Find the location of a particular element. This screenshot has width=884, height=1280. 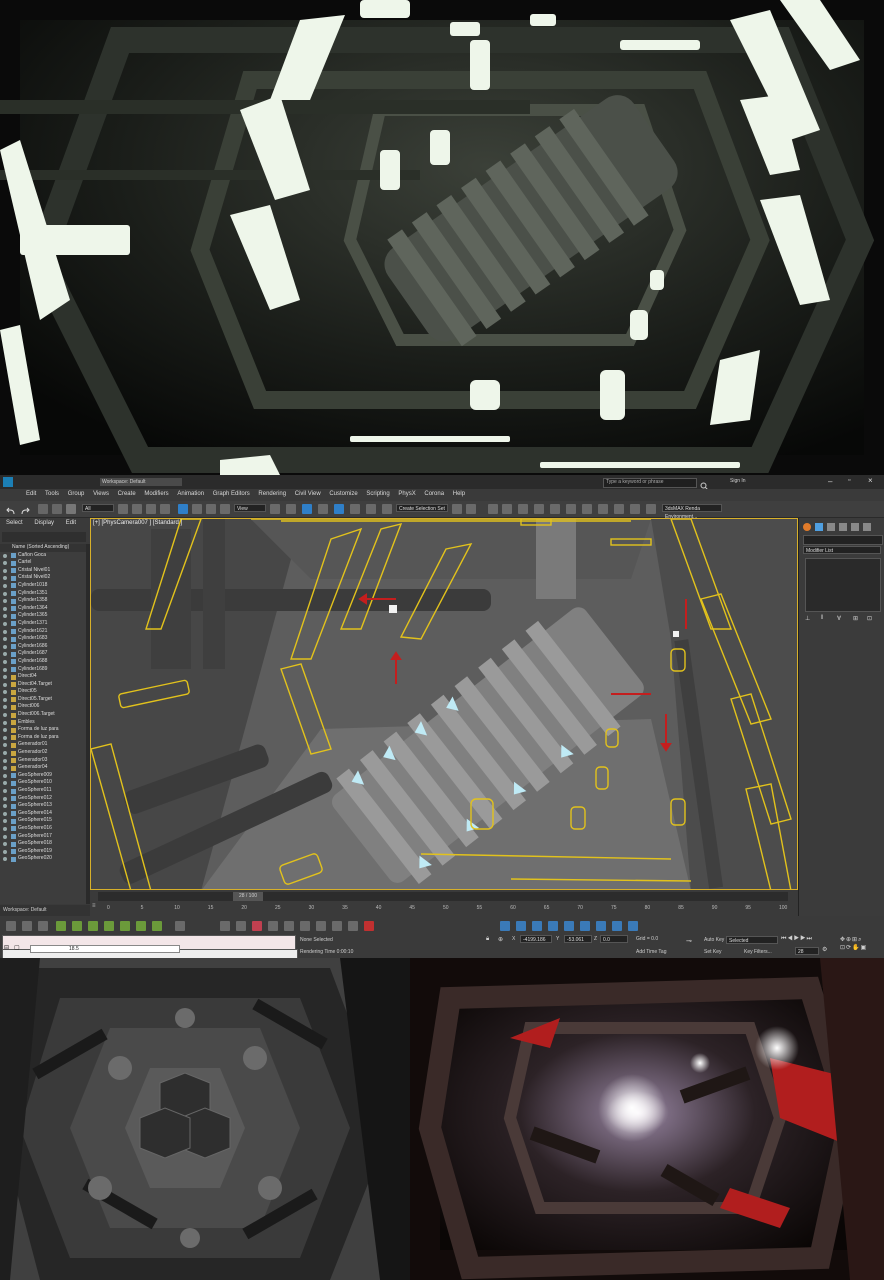

list-item: Cylinder1683 is located at coordinates (43, 639).